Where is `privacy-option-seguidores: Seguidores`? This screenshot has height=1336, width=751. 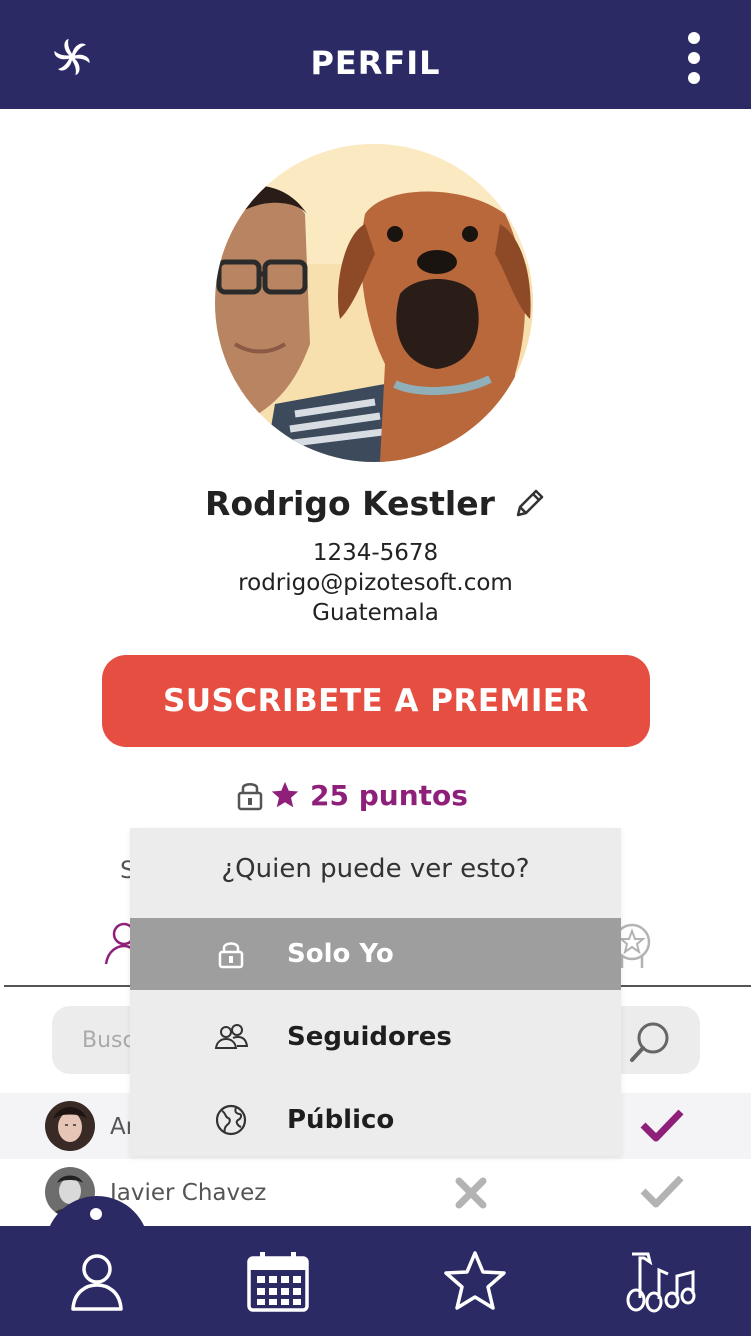 privacy-option-seguidores: Seguidores is located at coordinates (375, 1037).